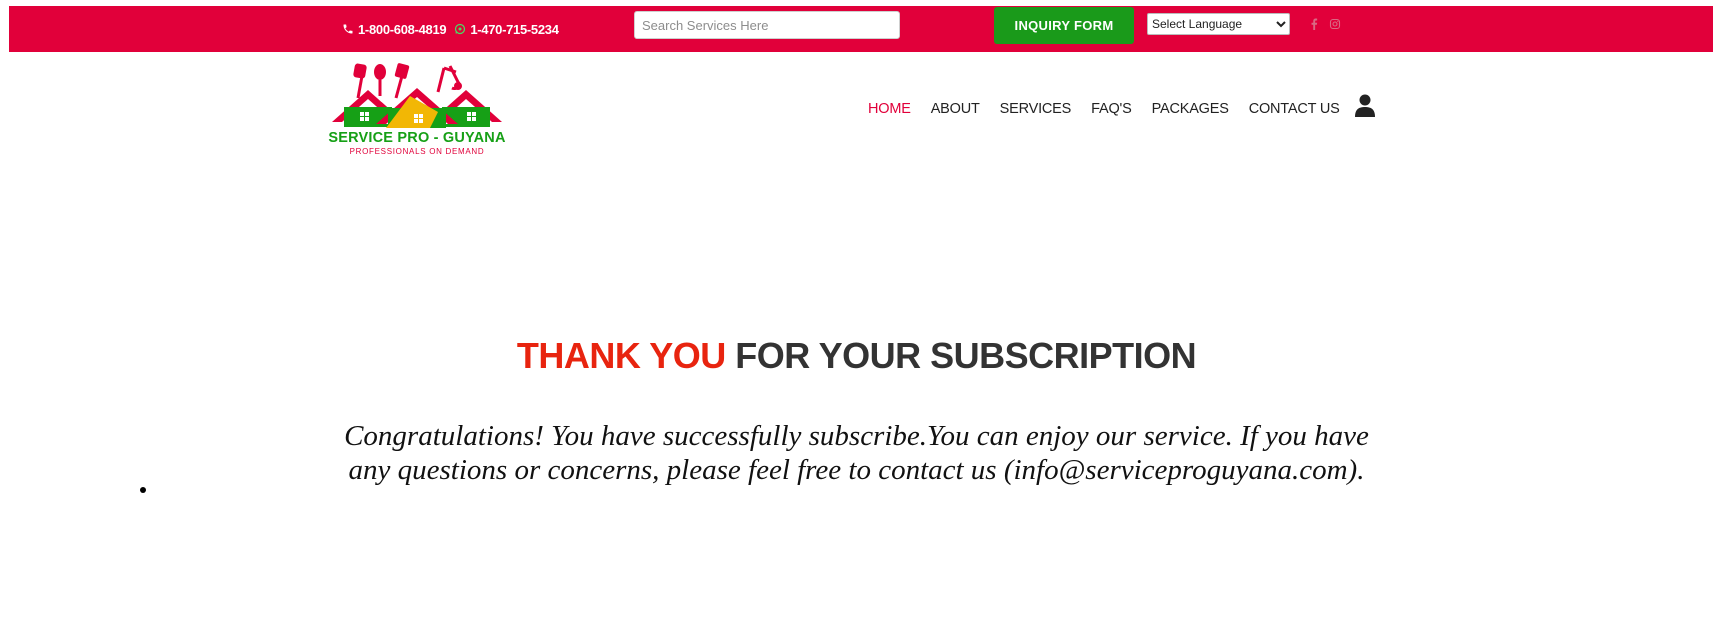 The height and width of the screenshot is (620, 1713). What do you see at coordinates (961, 356) in the screenshot?
I see `page-title-rest: FOR YOUR SUBSCRIPTION` at bounding box center [961, 356].